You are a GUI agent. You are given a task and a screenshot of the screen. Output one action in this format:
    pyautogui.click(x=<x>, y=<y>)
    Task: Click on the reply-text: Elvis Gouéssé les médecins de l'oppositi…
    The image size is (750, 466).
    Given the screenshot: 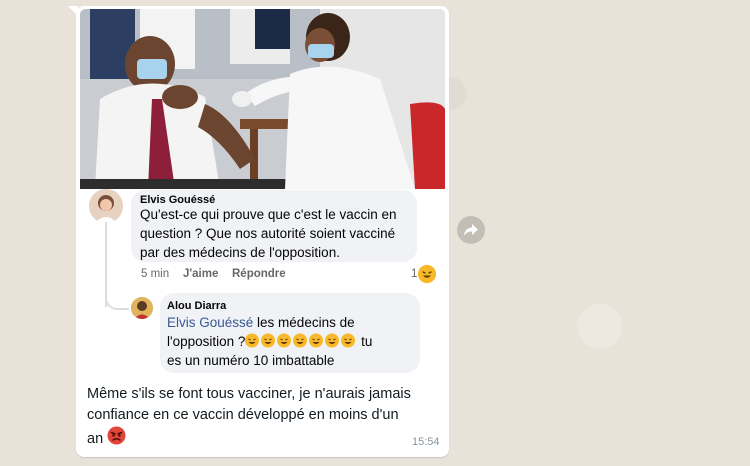 What is the action you would take?
    pyautogui.click(x=269, y=341)
    